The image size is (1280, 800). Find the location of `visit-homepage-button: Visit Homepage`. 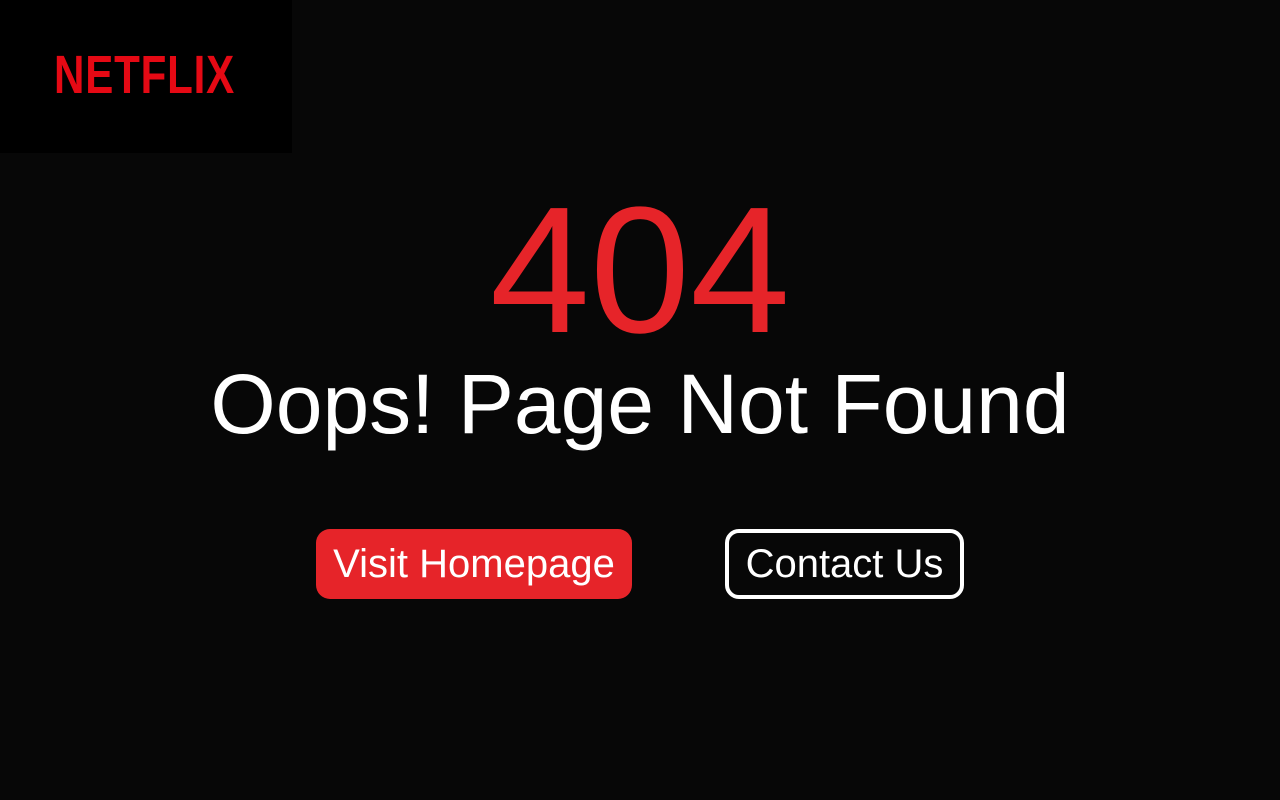

visit-homepage-button: Visit Homepage is located at coordinates (474, 564).